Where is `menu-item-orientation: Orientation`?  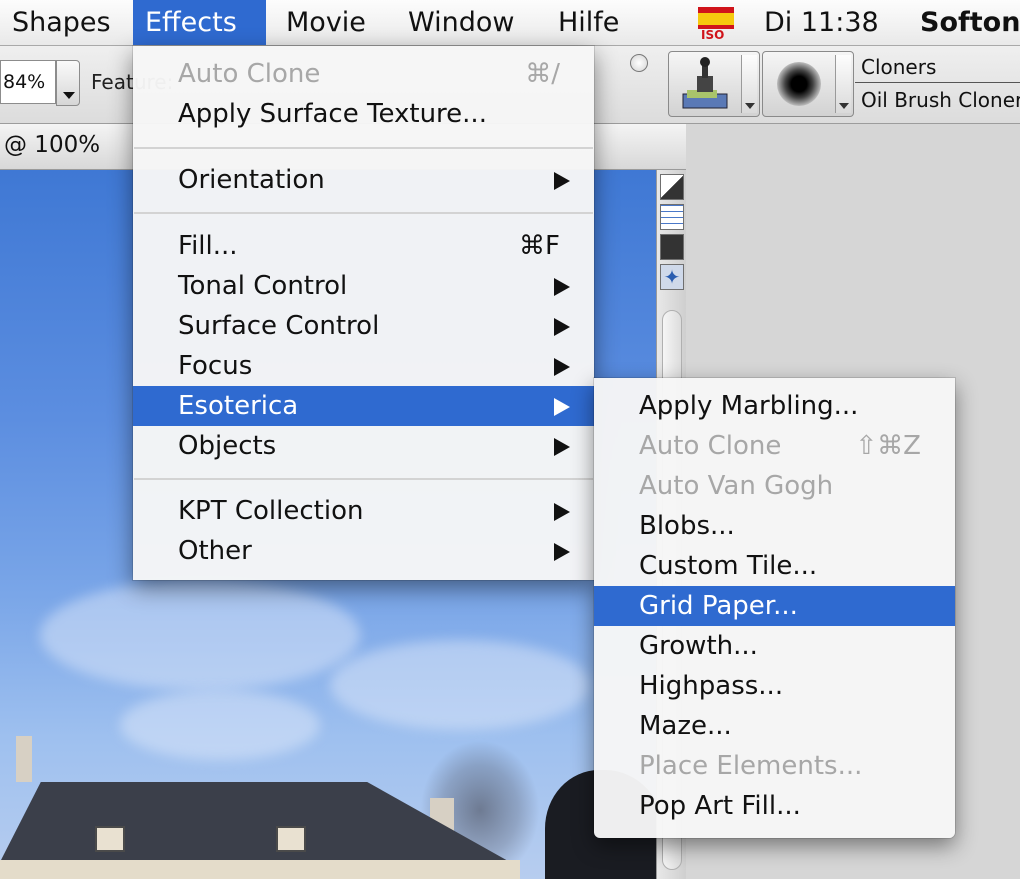
menu-item-orientation: Orientation is located at coordinates (363, 180).